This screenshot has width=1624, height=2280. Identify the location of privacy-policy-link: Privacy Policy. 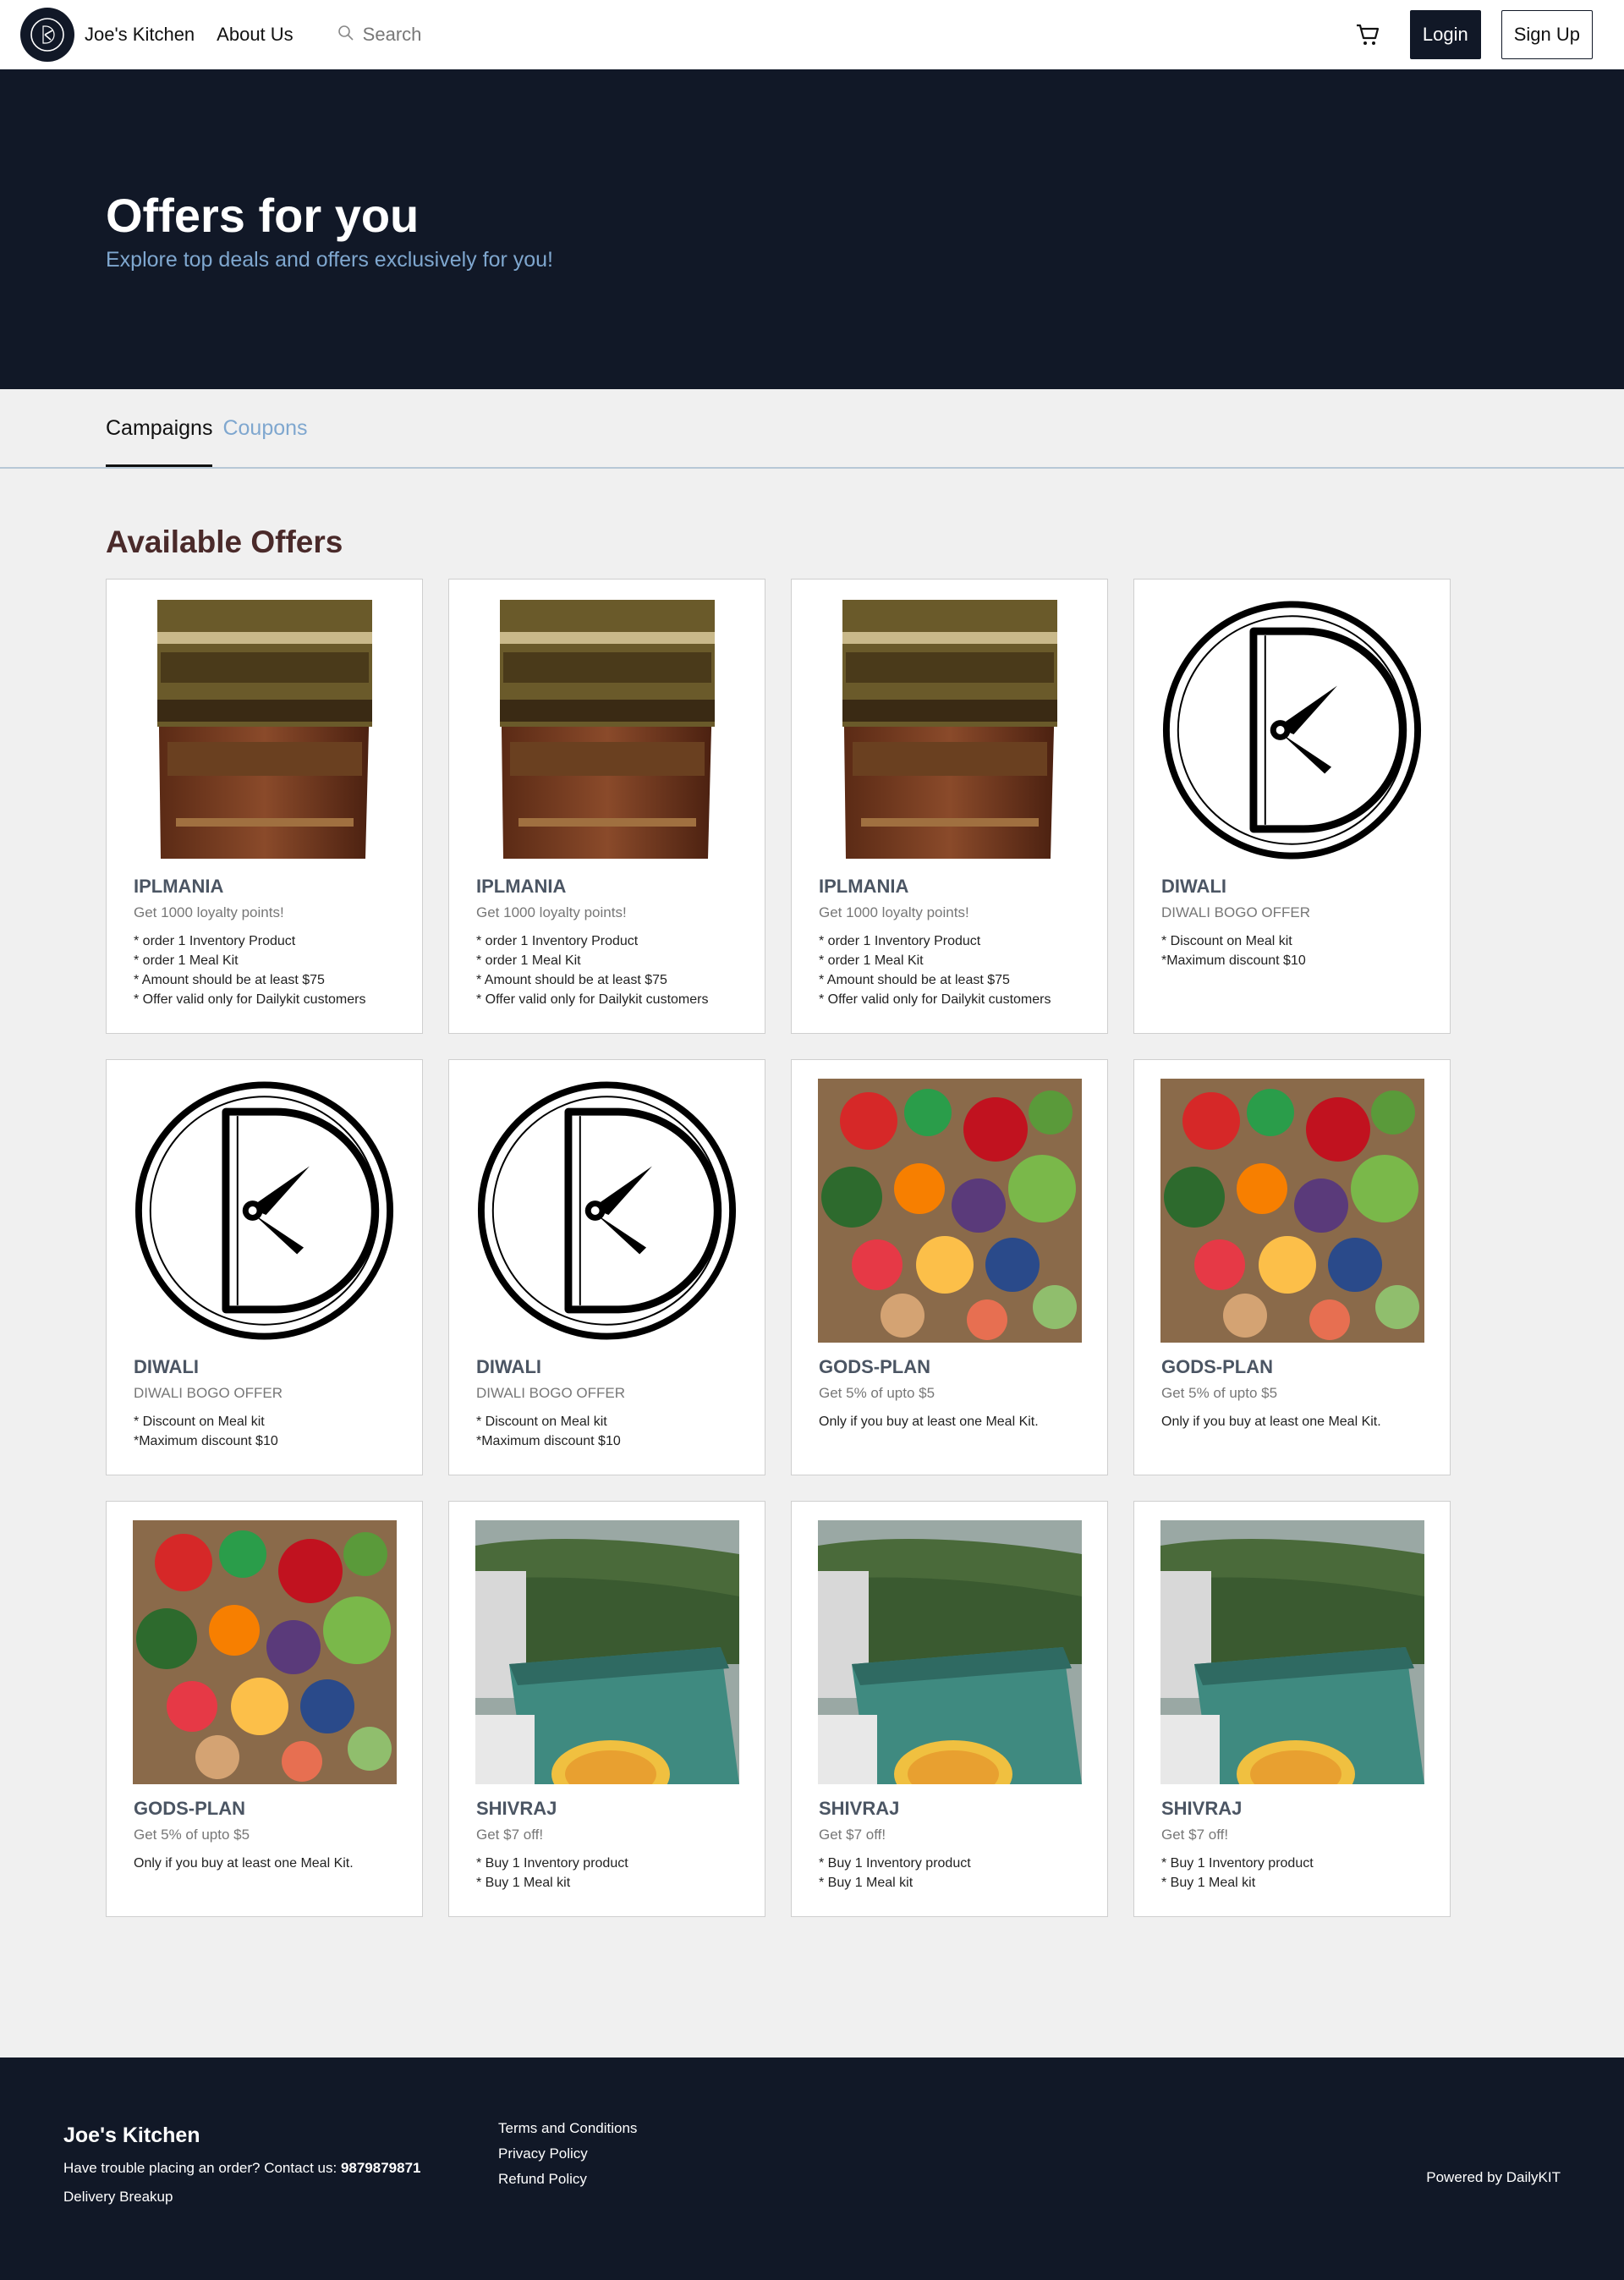
(567, 2154).